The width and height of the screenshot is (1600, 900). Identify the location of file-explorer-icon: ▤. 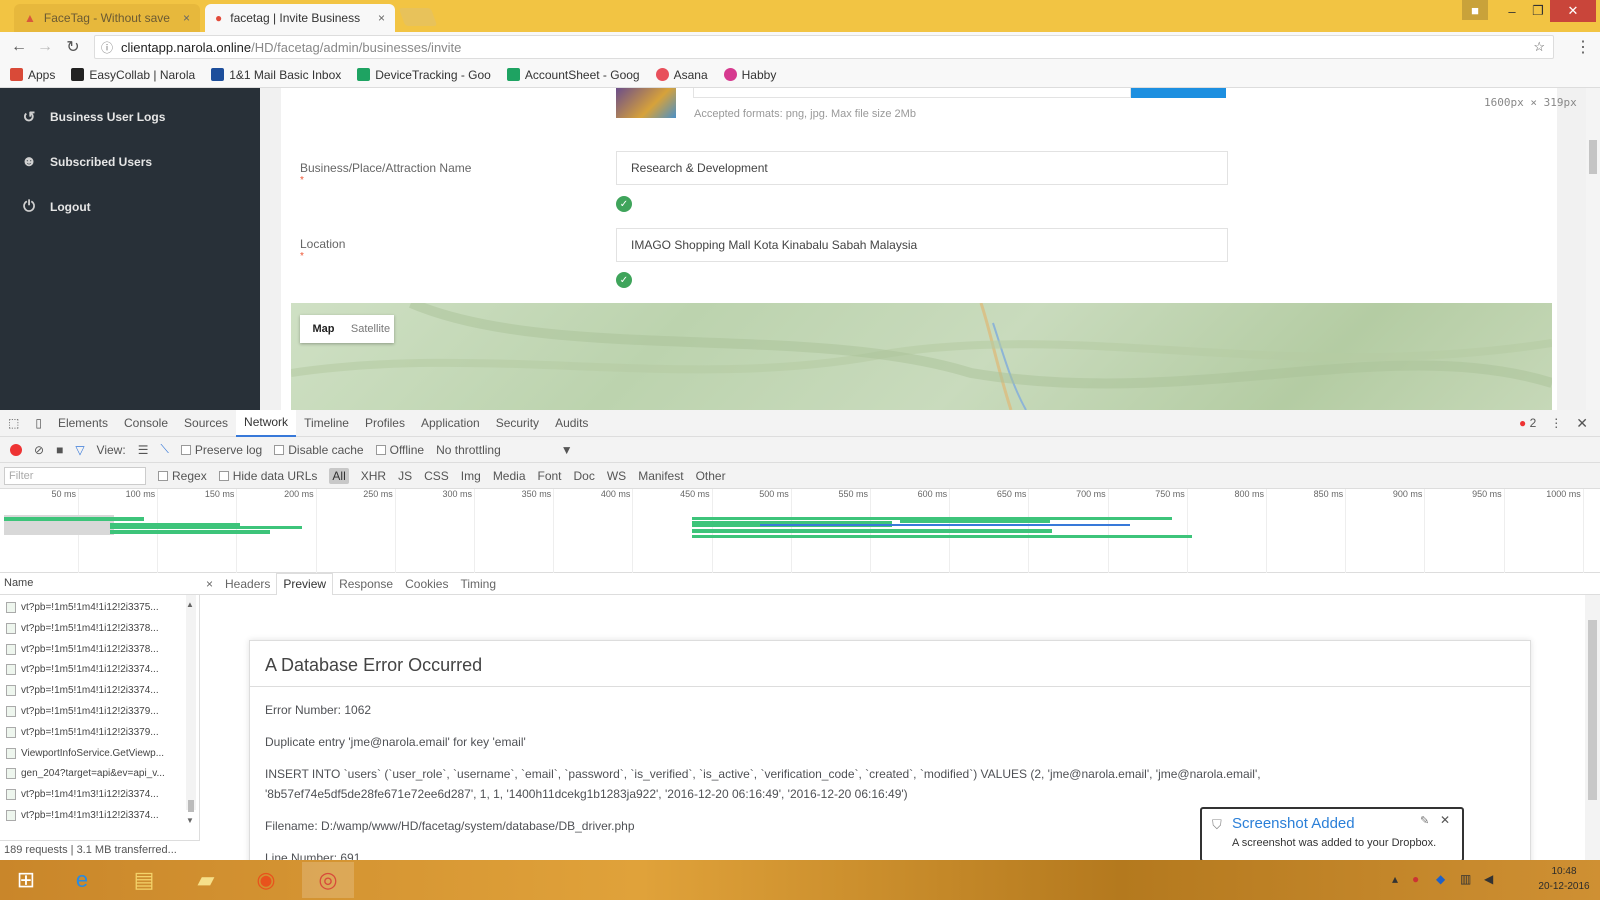
(144, 880).